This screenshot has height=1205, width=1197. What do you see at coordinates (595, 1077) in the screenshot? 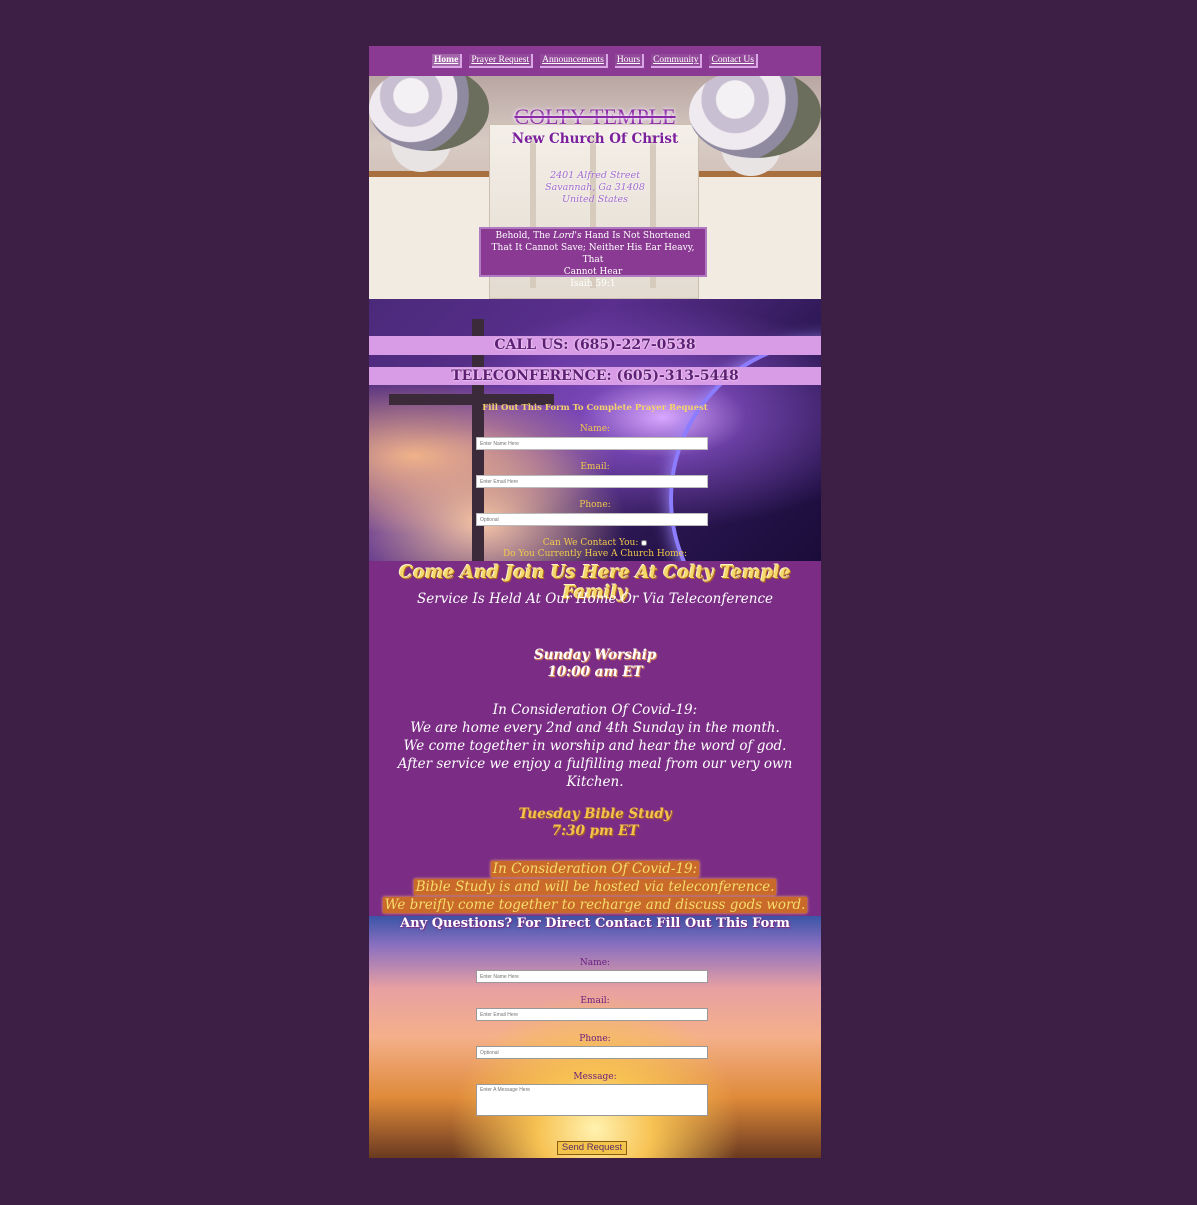
I see `contact-message-label: Message:` at bounding box center [595, 1077].